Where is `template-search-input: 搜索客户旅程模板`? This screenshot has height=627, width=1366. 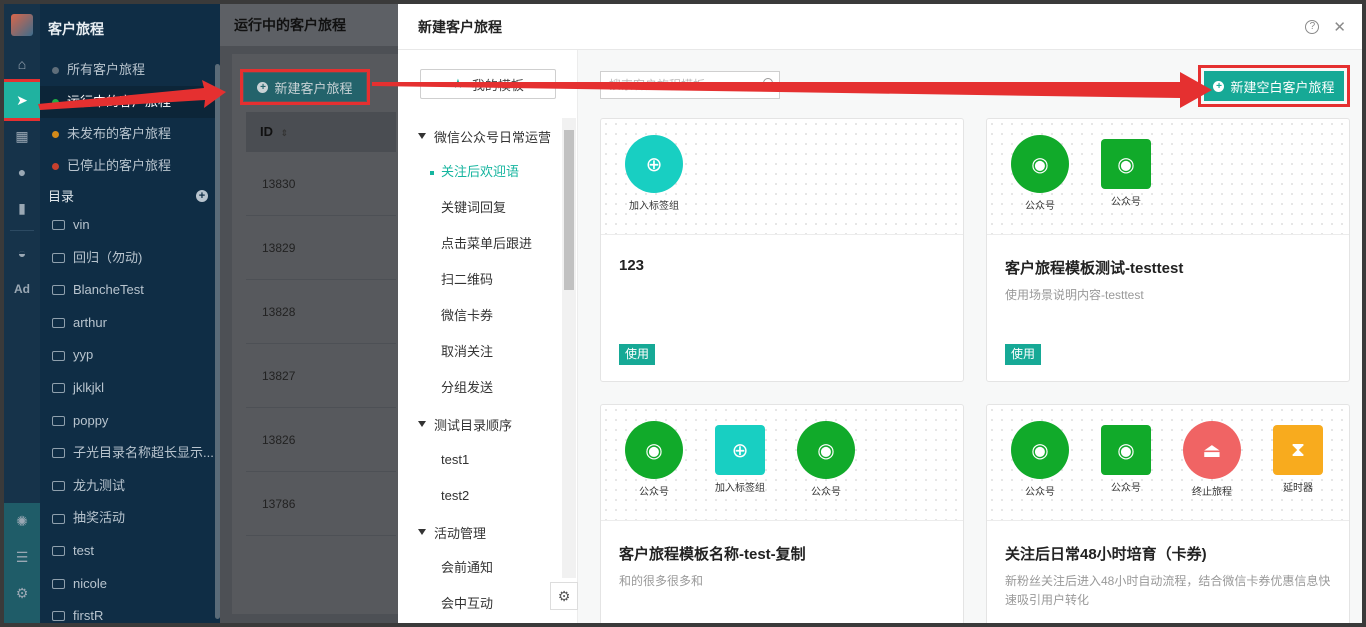
template-search-input: 搜索客户旅程模板 is located at coordinates (690, 85).